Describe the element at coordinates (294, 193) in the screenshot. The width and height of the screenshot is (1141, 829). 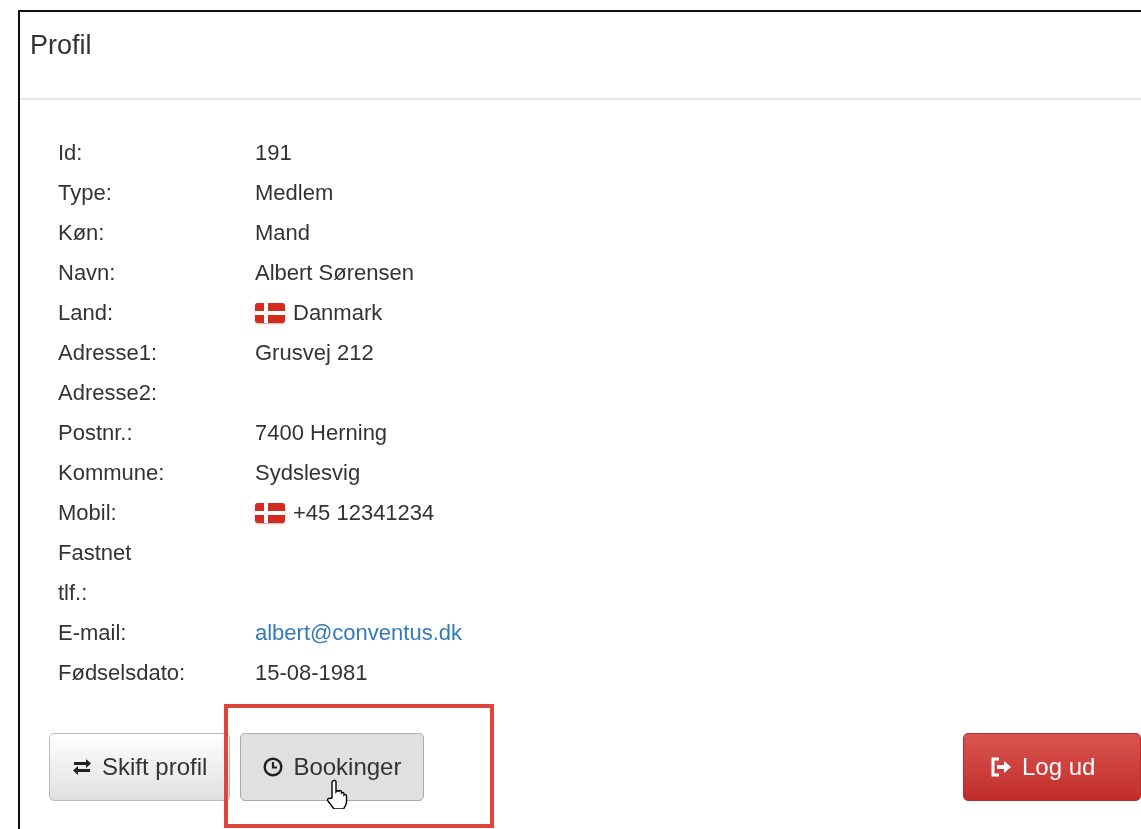
I see `field-value: Medlem` at that location.